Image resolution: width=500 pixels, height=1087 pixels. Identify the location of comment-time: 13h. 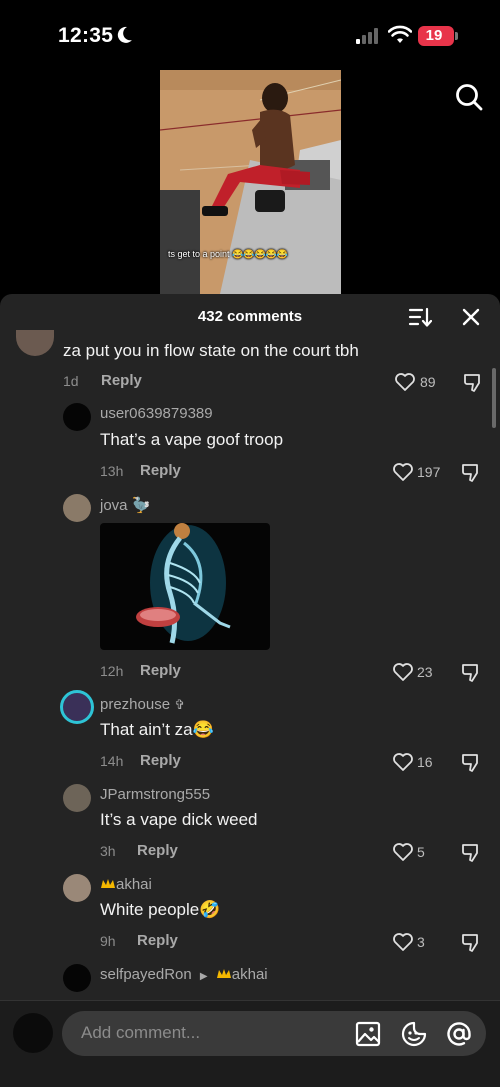
(112, 471).